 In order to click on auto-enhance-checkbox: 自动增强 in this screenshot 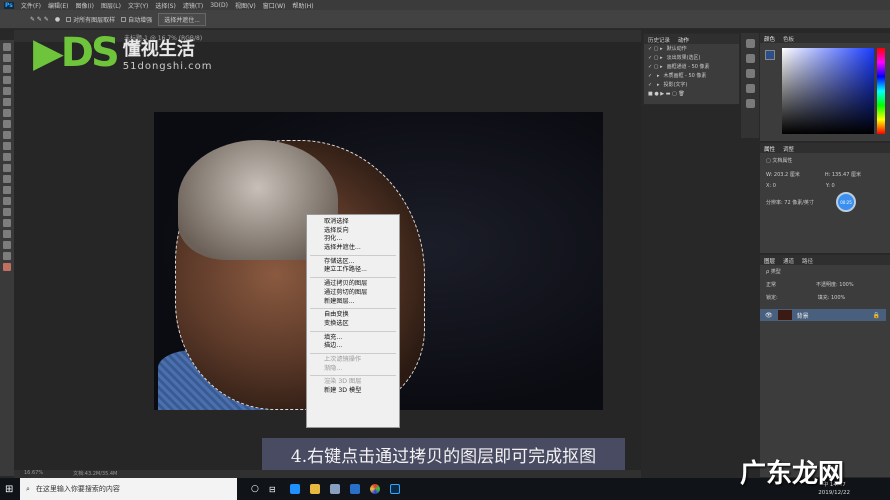, I will do `click(136, 19)`.